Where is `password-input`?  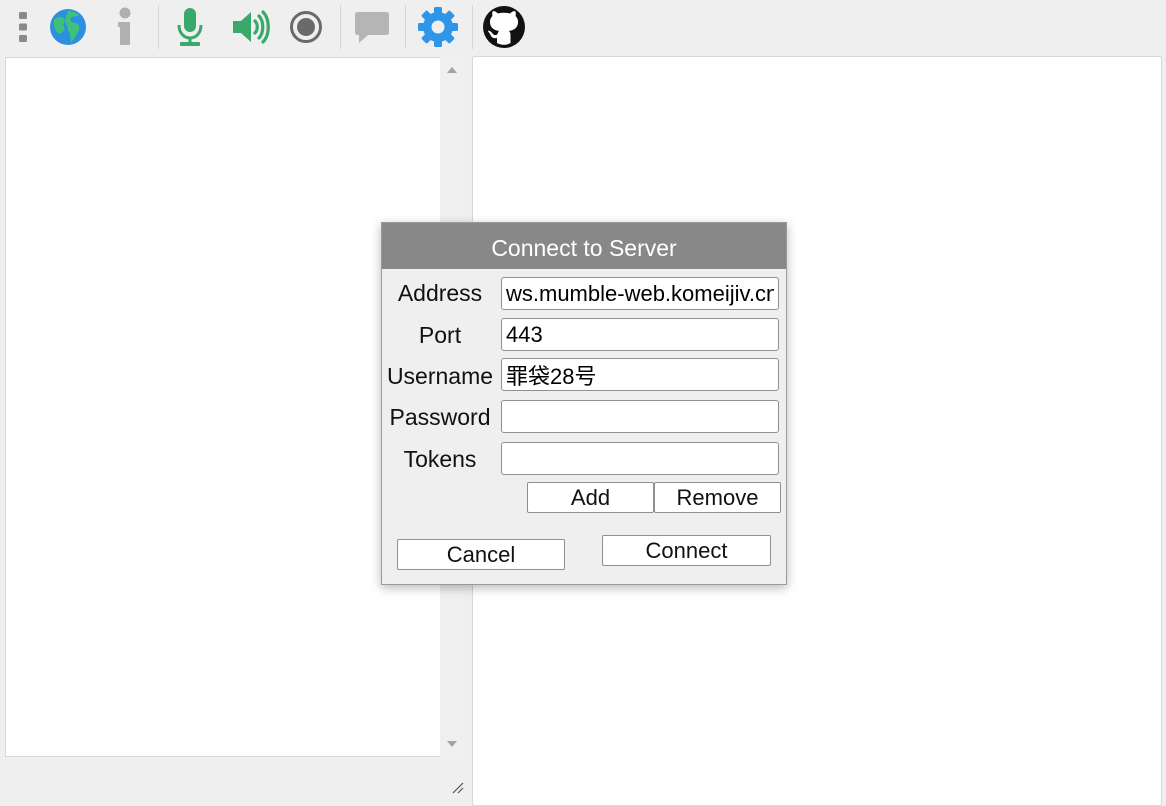
password-input is located at coordinates (640, 416).